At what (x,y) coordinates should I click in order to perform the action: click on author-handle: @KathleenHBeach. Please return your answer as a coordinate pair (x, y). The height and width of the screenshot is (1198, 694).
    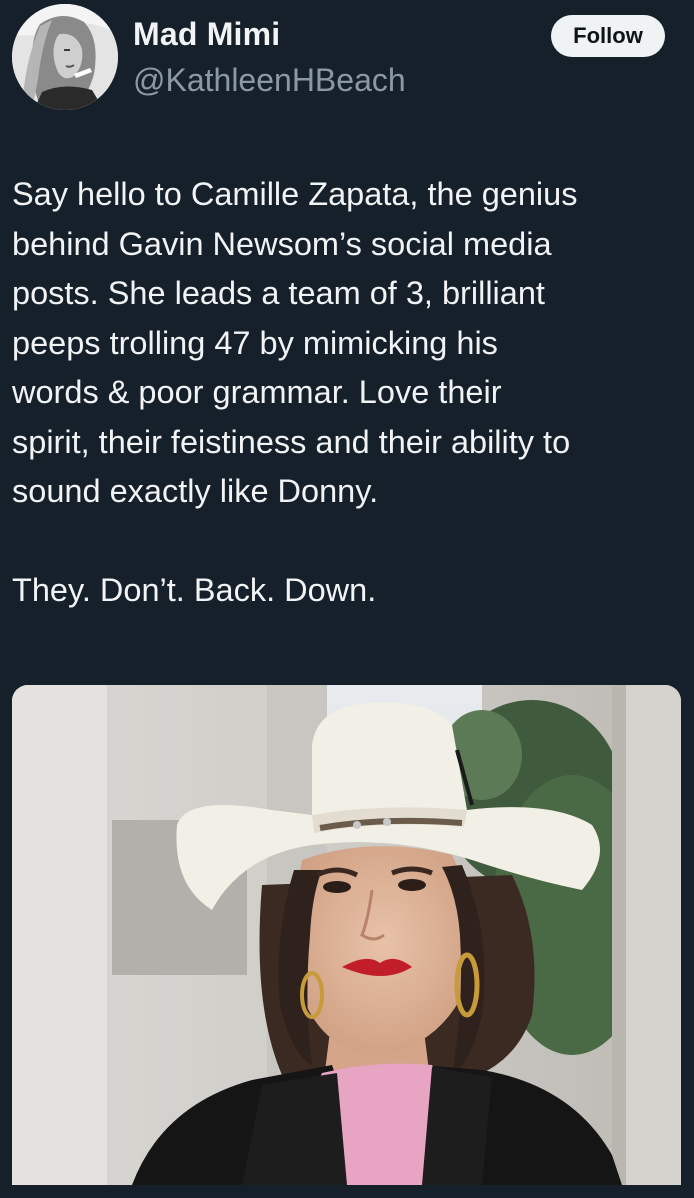
    Looking at the image, I should click on (269, 80).